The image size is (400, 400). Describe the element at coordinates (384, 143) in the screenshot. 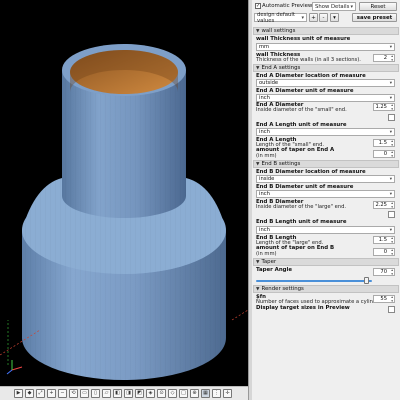

I see `end-a-length-spinbox: 1.5 ▴ ▾` at that location.